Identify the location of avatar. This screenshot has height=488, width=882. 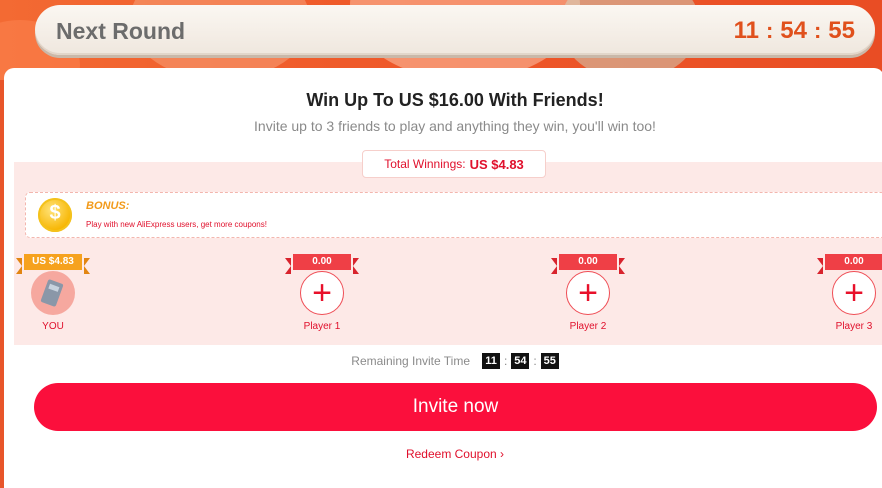
(53, 293).